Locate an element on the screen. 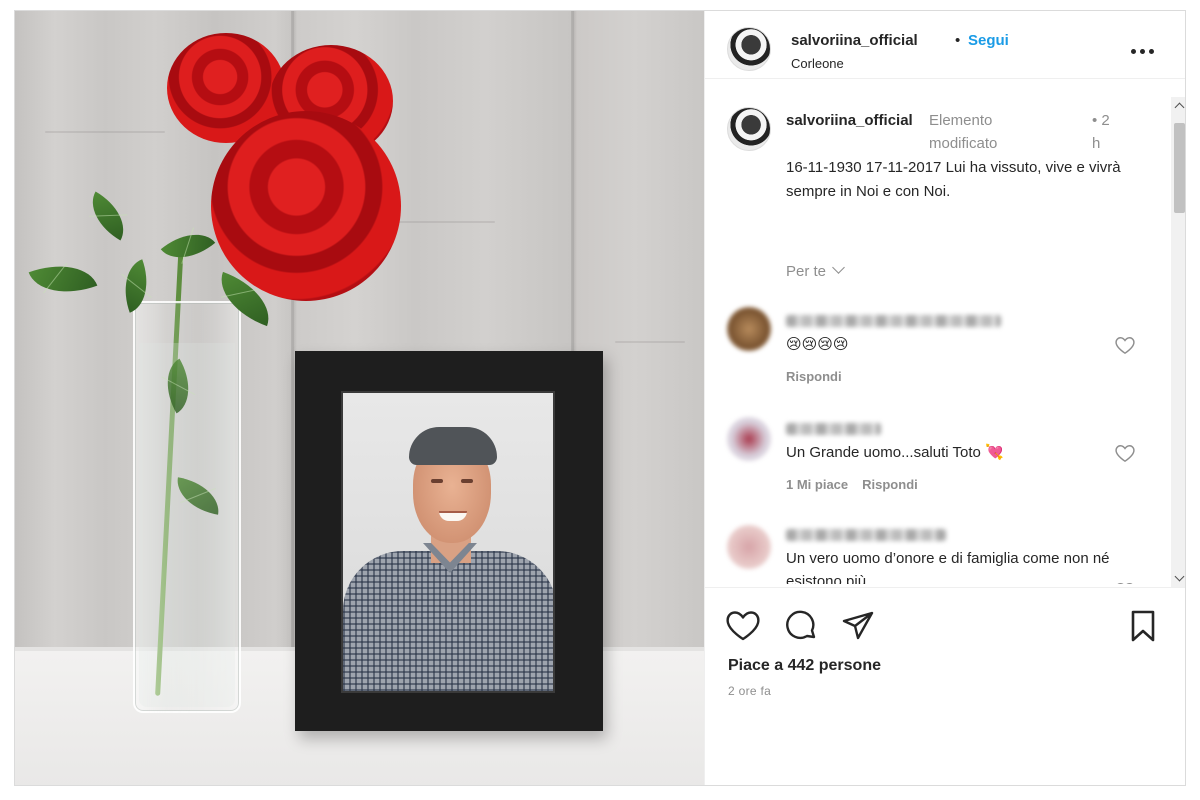  like-count: 1 Mi piace is located at coordinates (817, 484).